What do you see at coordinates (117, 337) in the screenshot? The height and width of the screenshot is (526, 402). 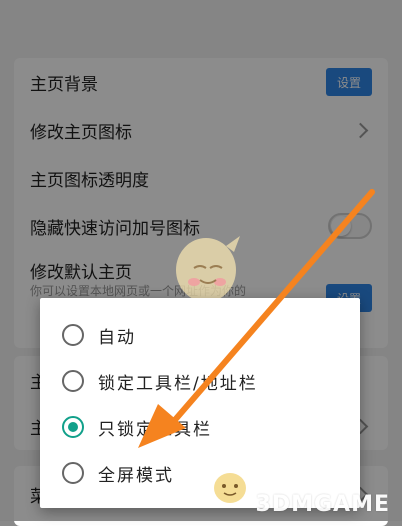 I see `option-auto-label: 自动` at bounding box center [117, 337].